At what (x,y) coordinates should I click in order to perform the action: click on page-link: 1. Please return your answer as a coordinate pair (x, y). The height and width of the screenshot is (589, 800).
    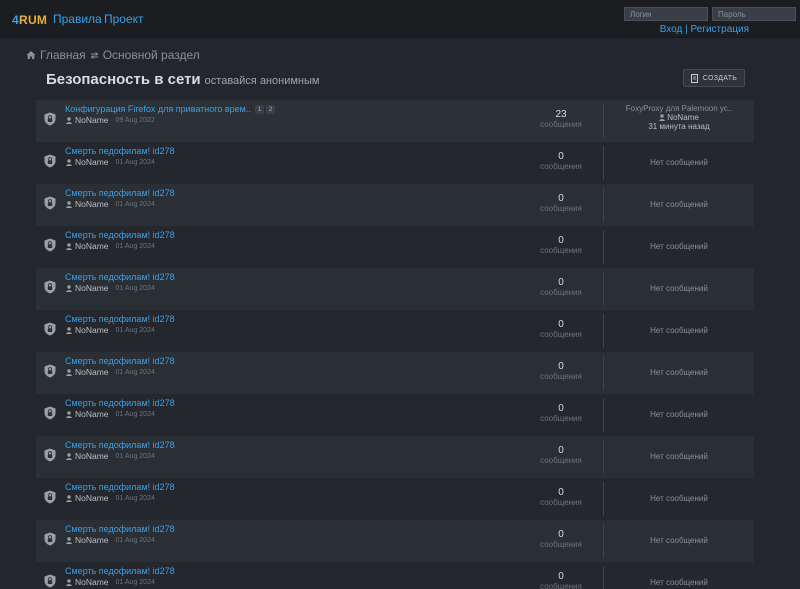
    Looking at the image, I should click on (259, 109).